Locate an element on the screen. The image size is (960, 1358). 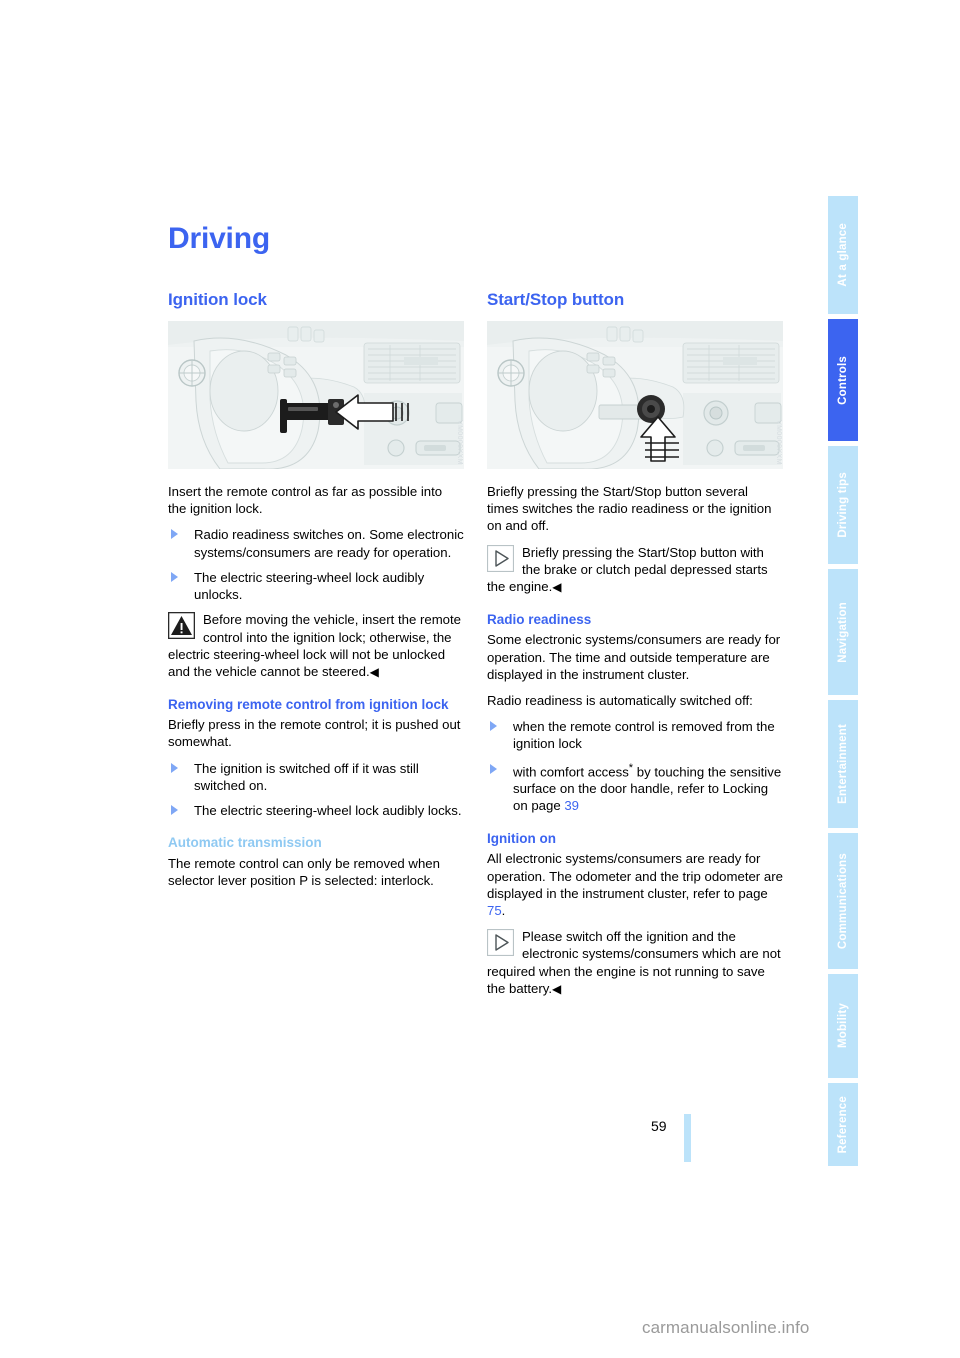
sidebar-item-label: Navigation is located at coordinates (843, 632).